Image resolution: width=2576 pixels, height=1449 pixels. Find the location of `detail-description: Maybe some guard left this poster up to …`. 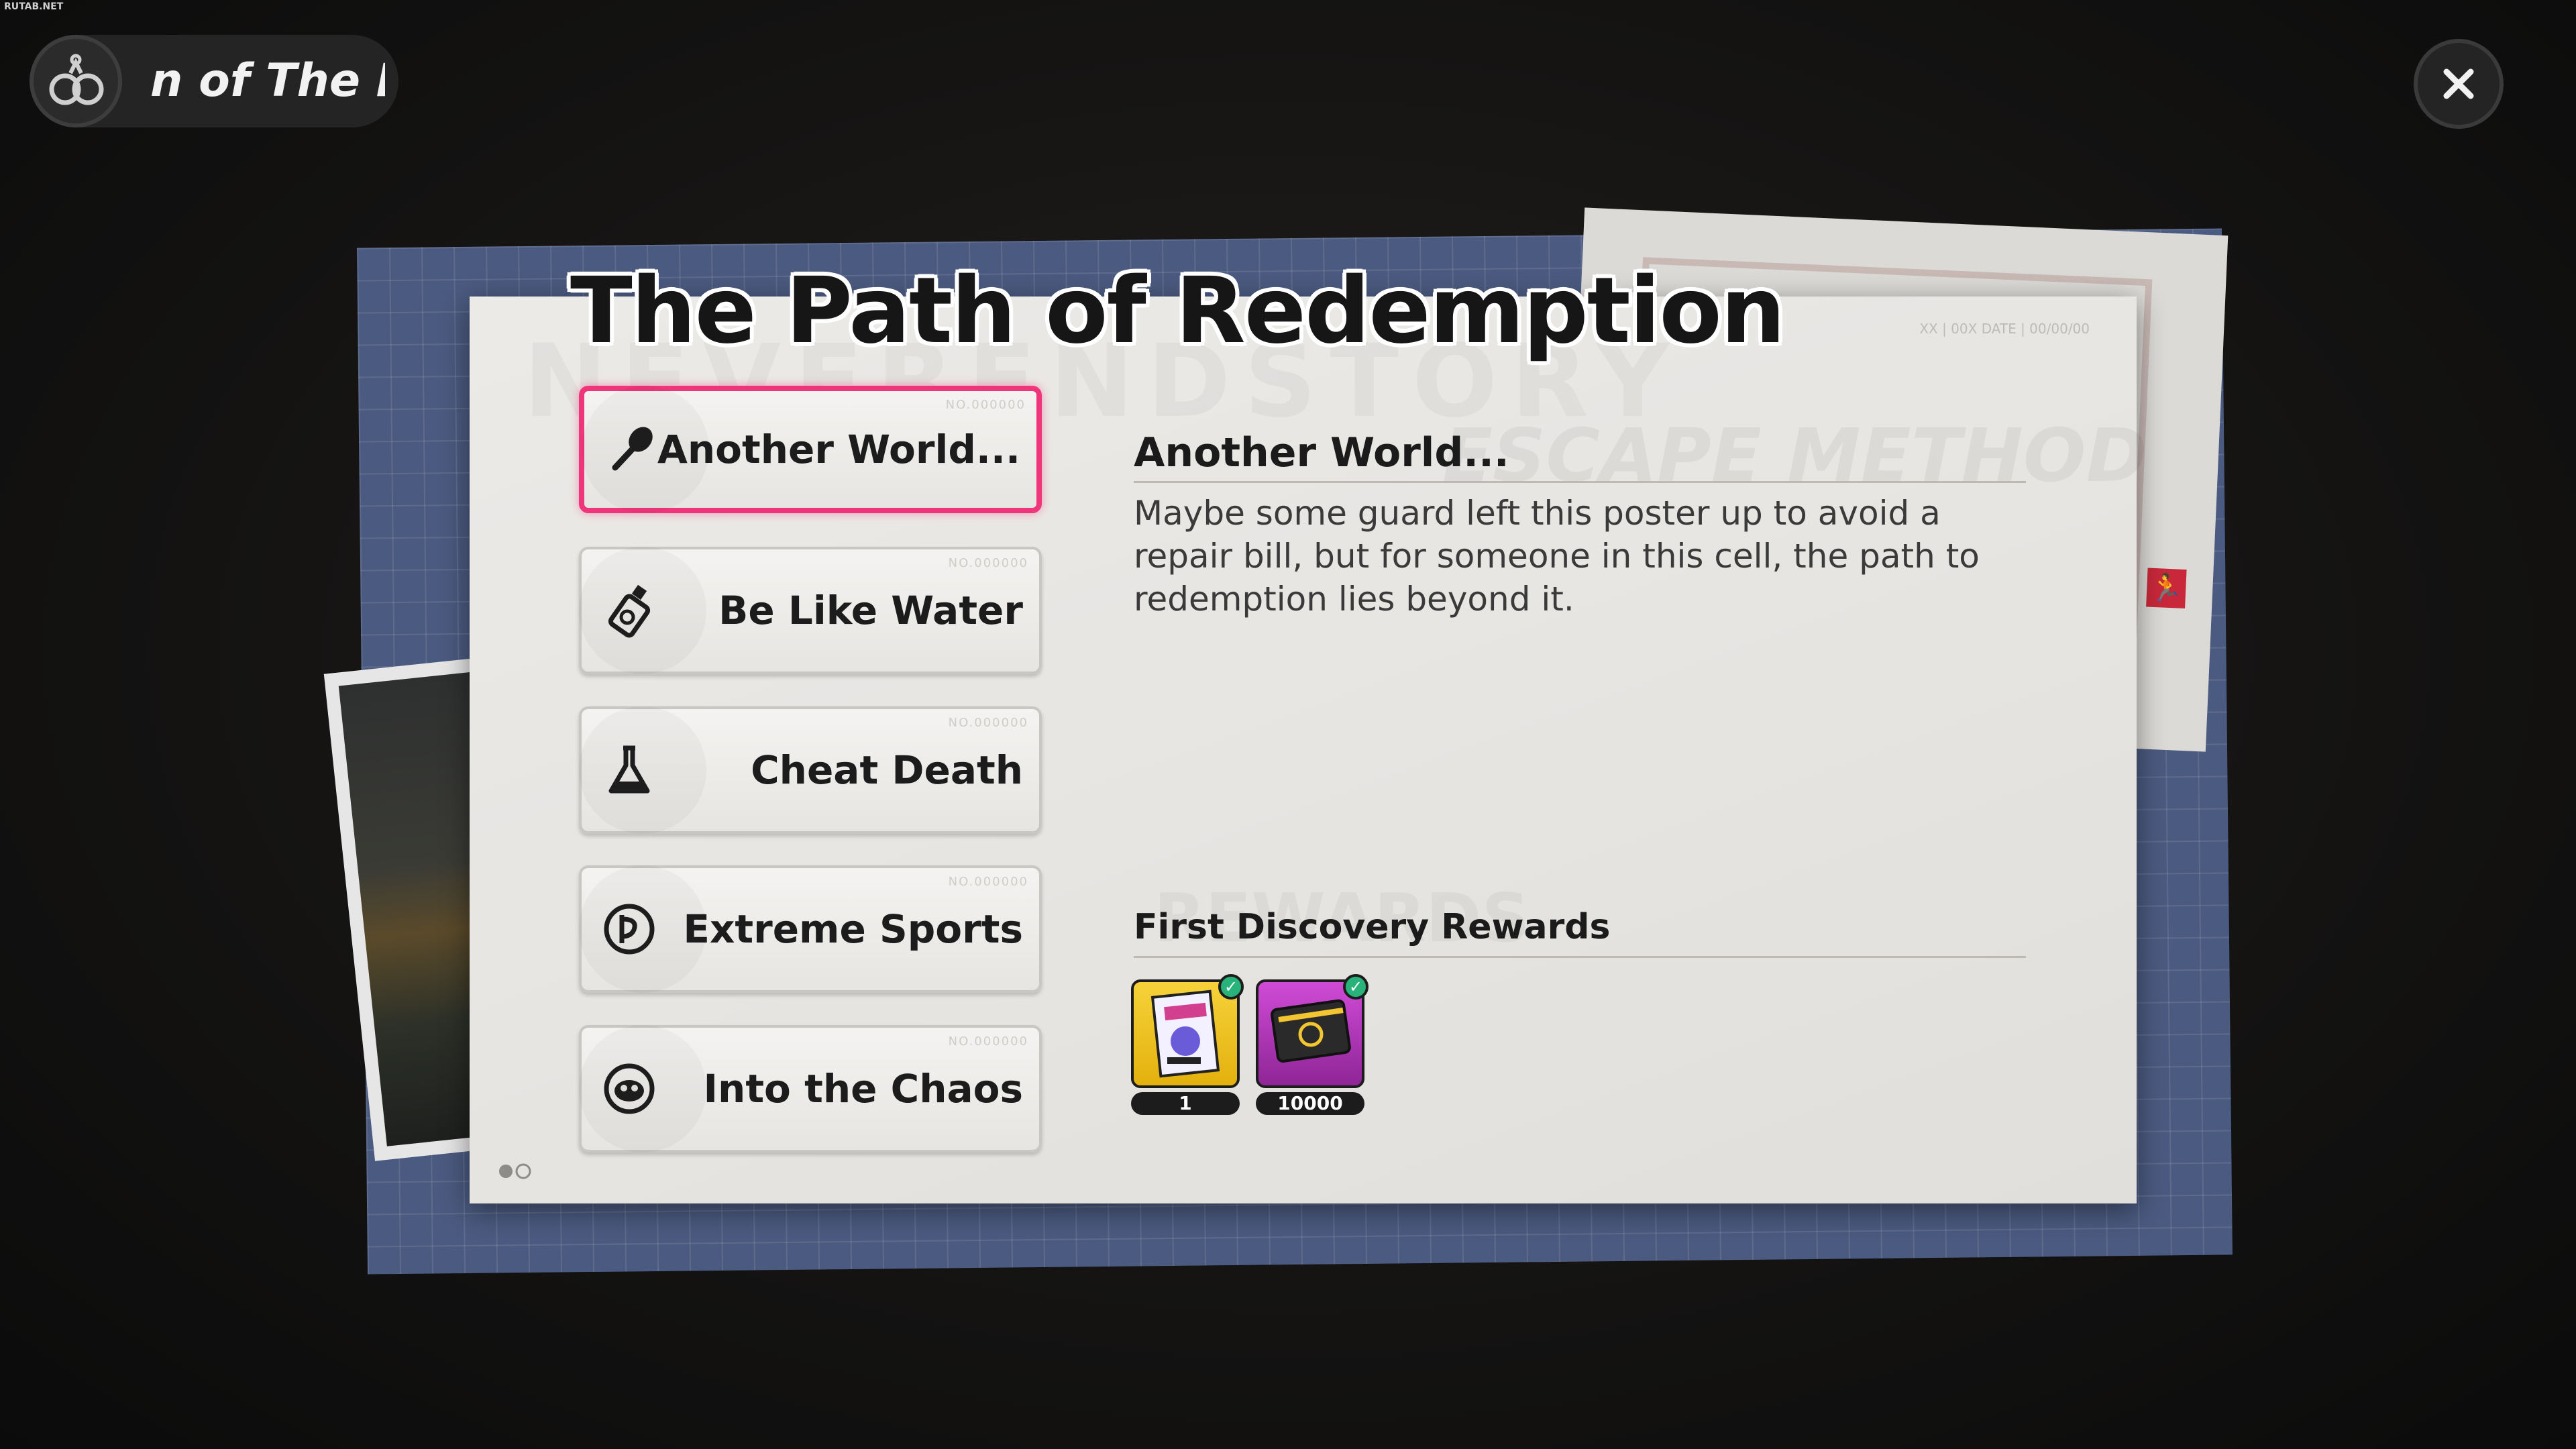

detail-description: Maybe some guard left this poster up to … is located at coordinates (1557, 556).